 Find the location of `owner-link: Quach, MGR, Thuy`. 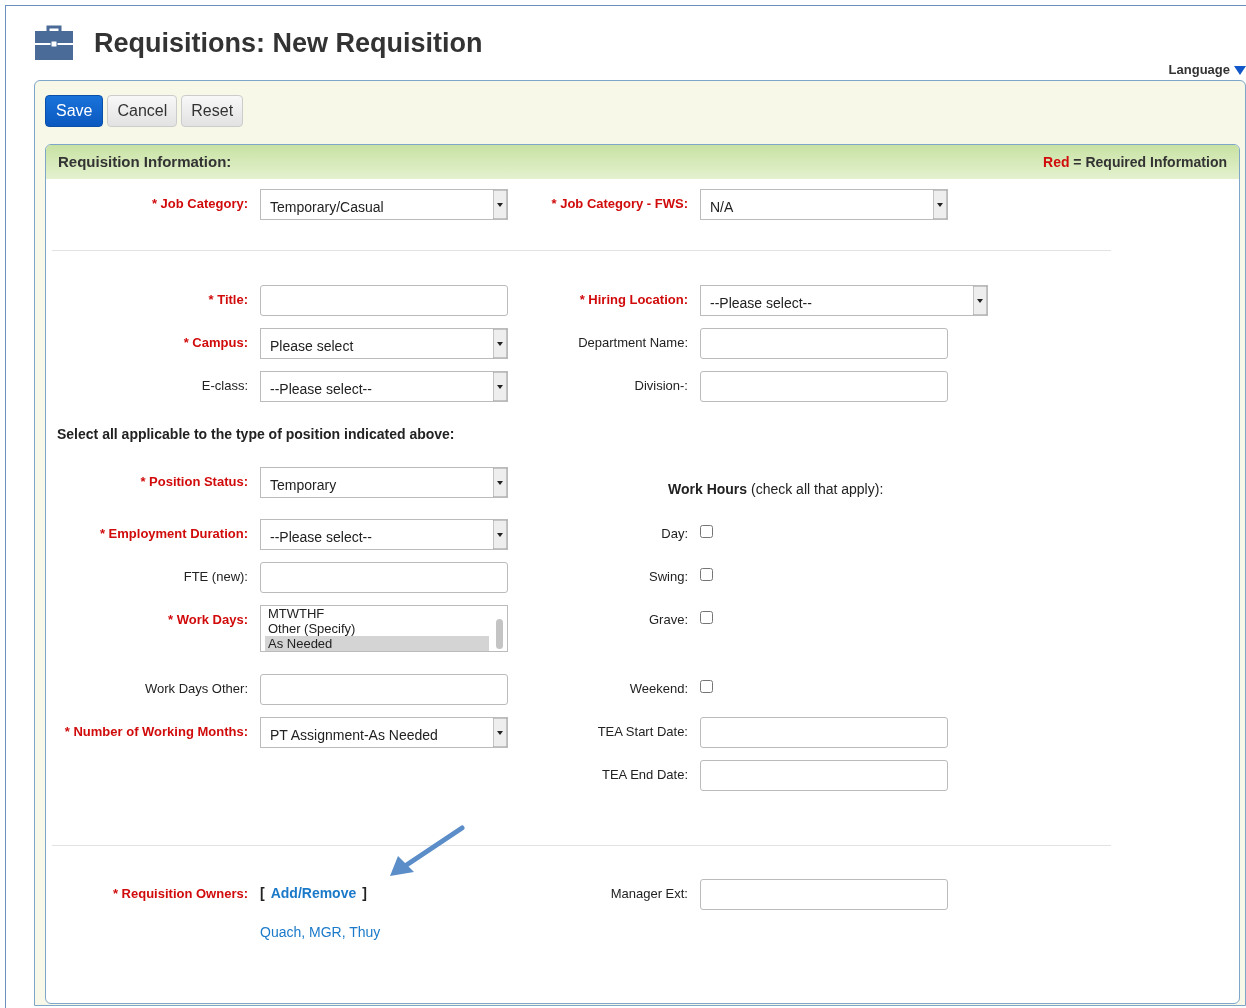

owner-link: Quach, MGR, Thuy is located at coordinates (320, 932).